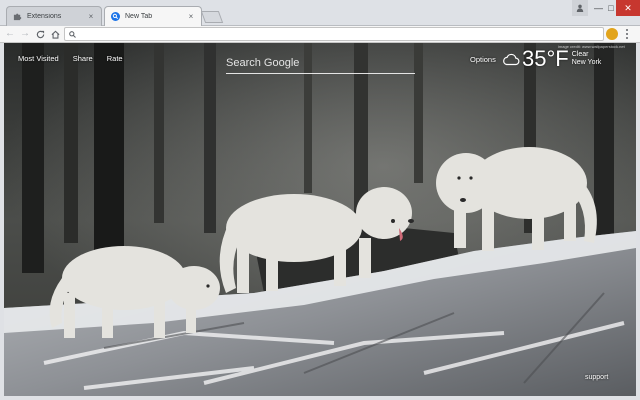 Image resolution: width=640 pixels, height=400 pixels. I want to click on home-icon, so click(55, 34).